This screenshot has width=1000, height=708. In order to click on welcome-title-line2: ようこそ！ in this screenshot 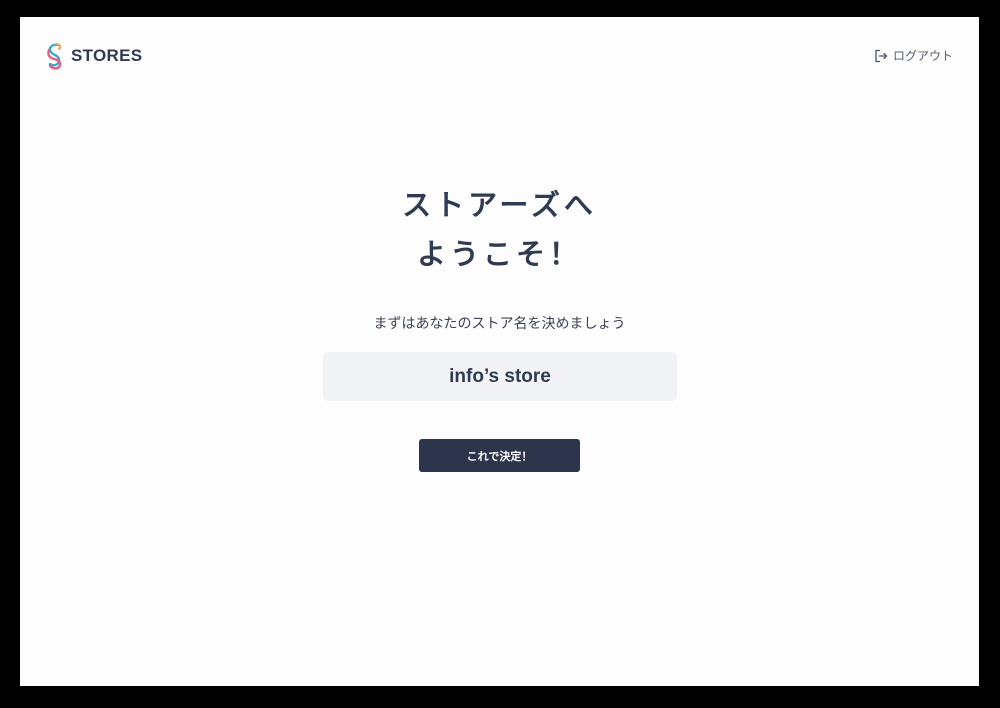, I will do `click(499, 254)`.